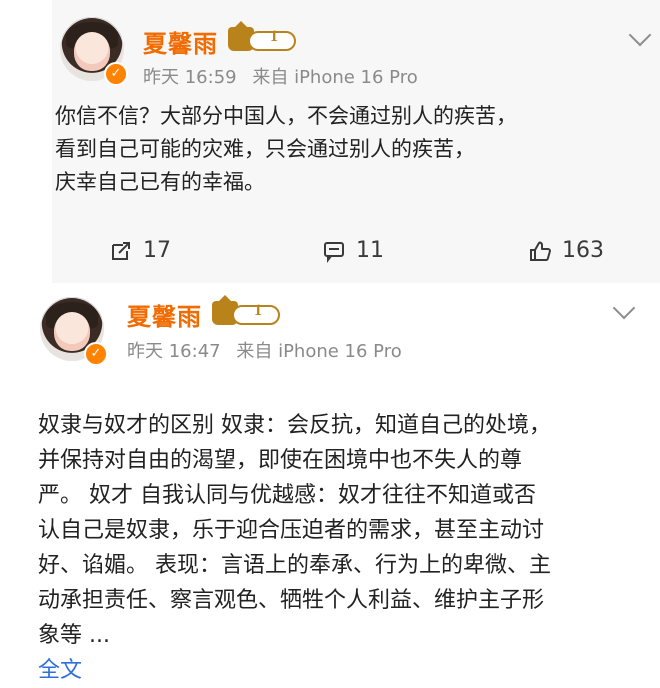  I want to click on repost-icon, so click(121, 251).